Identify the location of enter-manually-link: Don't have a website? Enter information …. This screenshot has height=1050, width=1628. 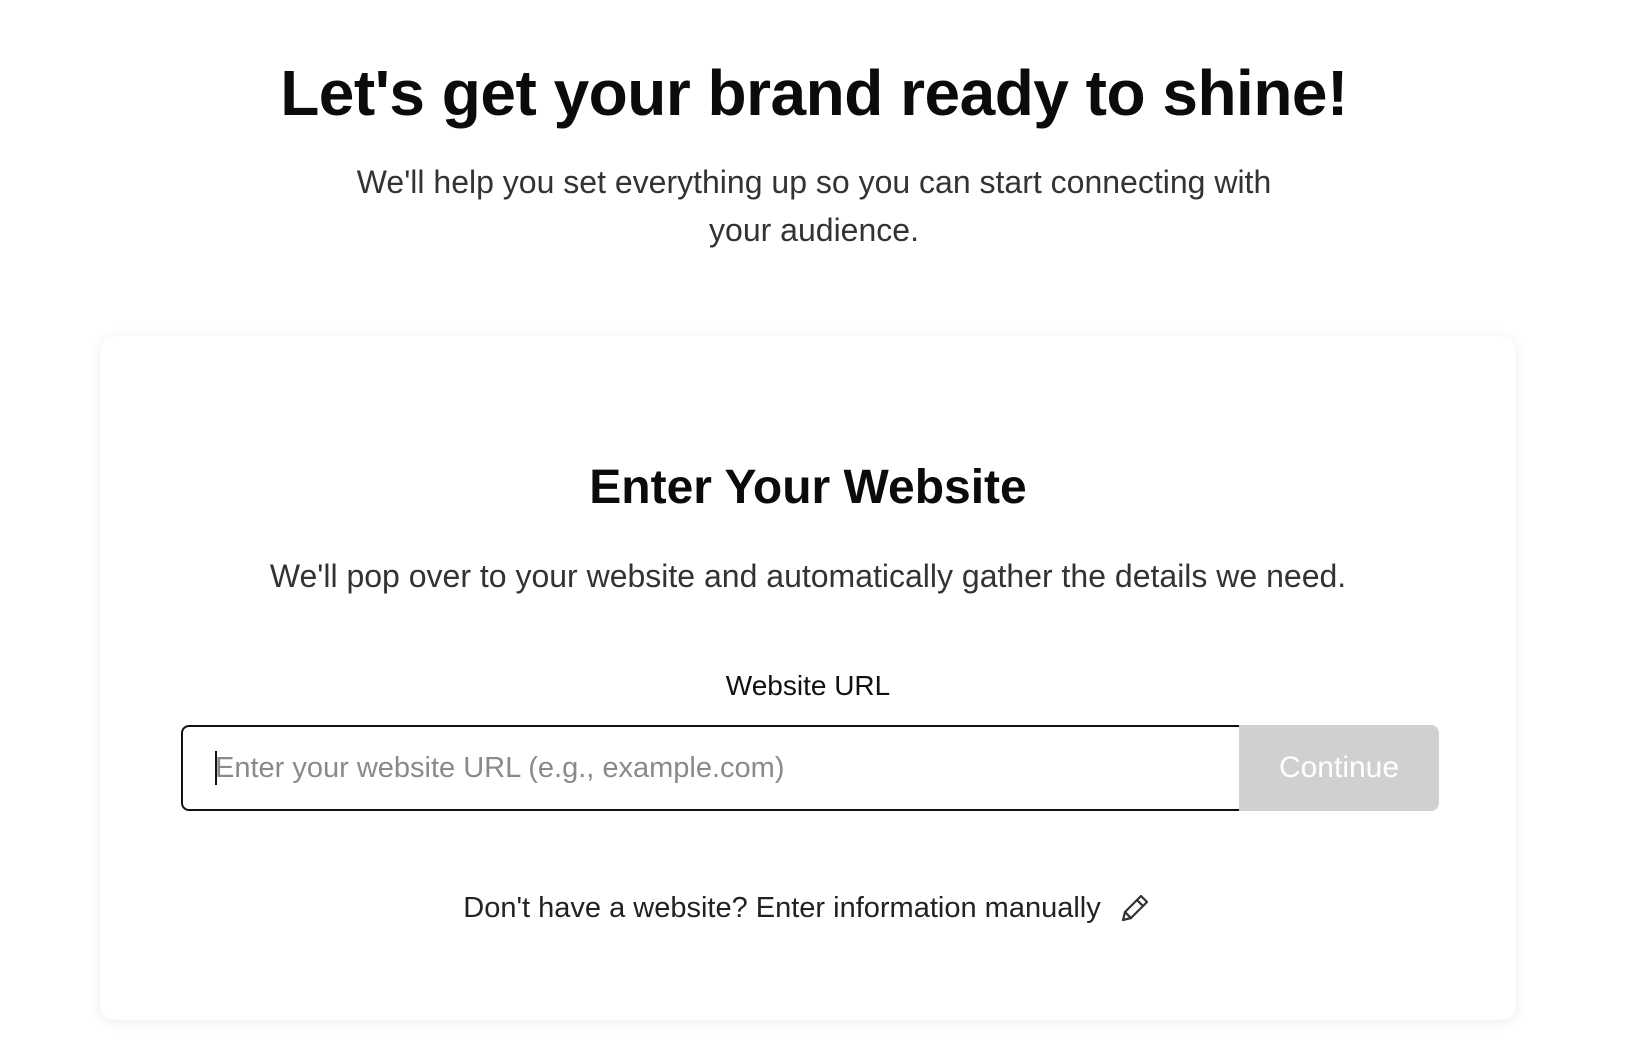
(808, 908).